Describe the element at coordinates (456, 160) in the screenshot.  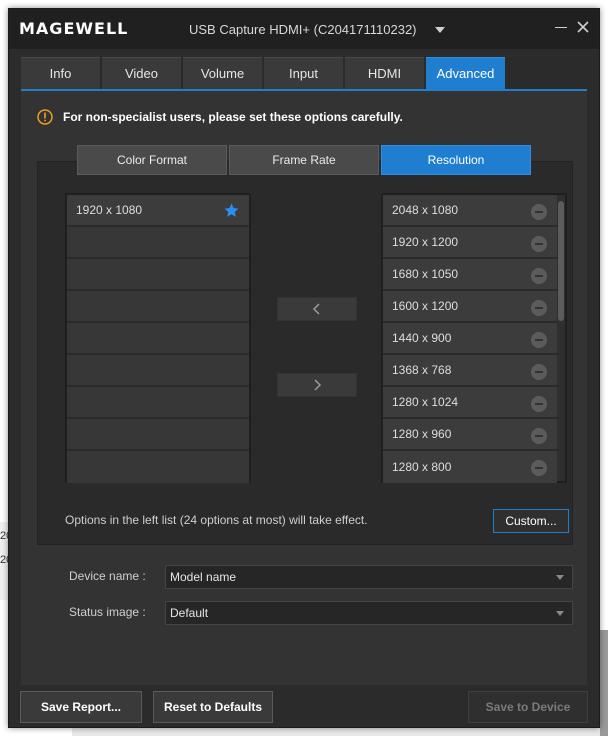
I see `subtab-resolution: Resolution` at that location.